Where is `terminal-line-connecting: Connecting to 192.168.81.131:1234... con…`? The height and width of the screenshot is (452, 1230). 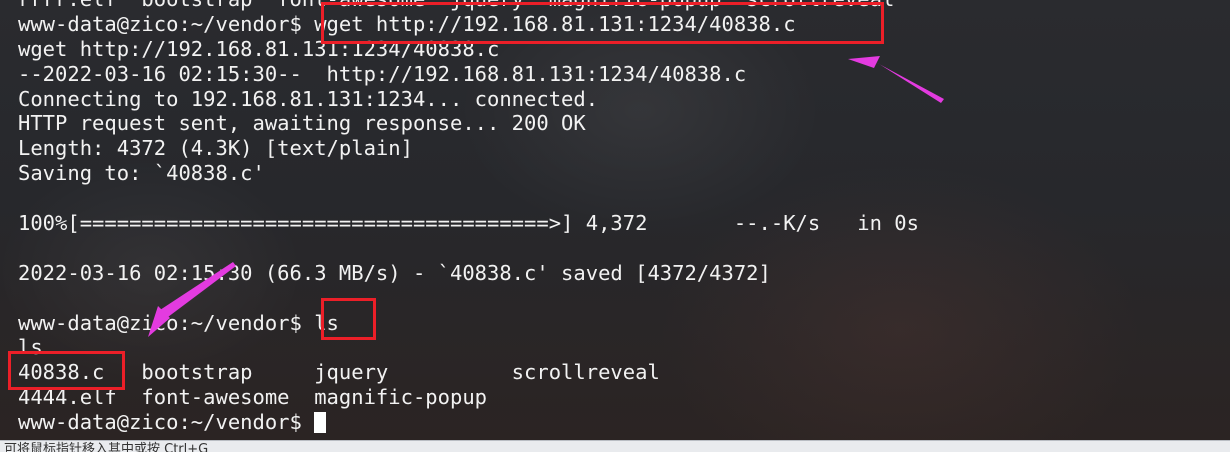
terminal-line-connecting: Connecting to 192.168.81.131:1234... con… is located at coordinates (308, 98).